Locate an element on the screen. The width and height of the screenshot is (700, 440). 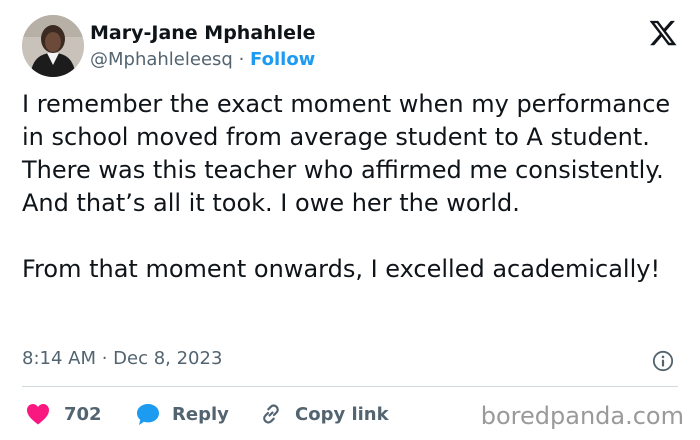
watermark: boredpanda.com is located at coordinates (582, 416).